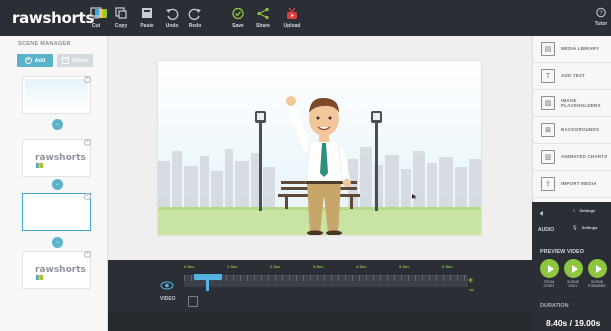  What do you see at coordinates (601, 24) in the screenshot?
I see `tutorial-label: Tutor` at bounding box center [601, 24].